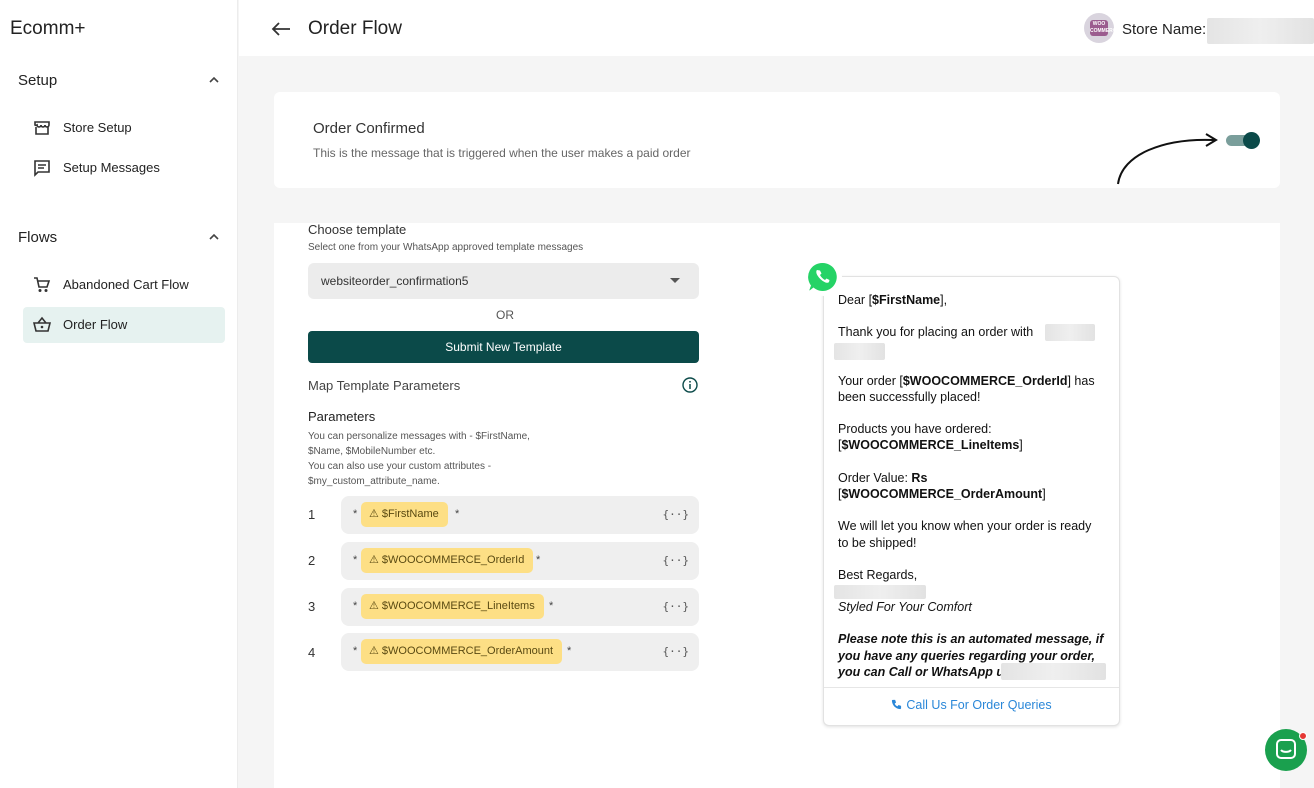 The image size is (1314, 788). I want to click on preview-products-var: [$WOOCOMMERCE_LineItems], so click(930, 445).